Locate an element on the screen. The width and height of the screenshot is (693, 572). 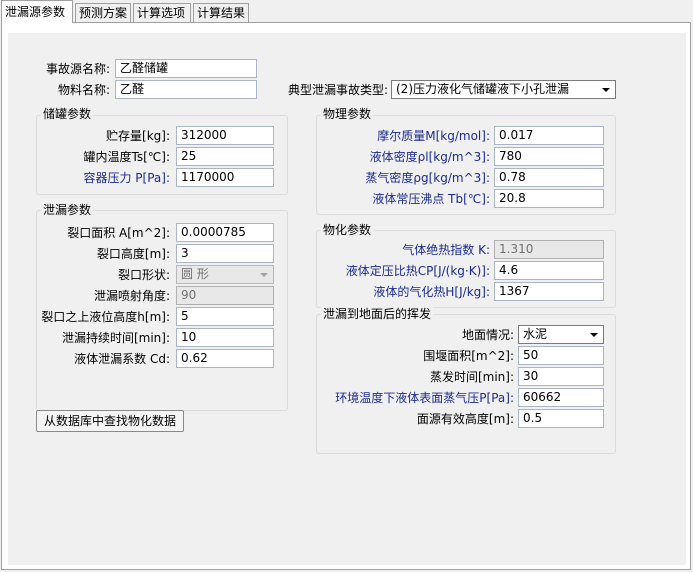
vaporization-heat-input: 1367 is located at coordinates (549, 291).